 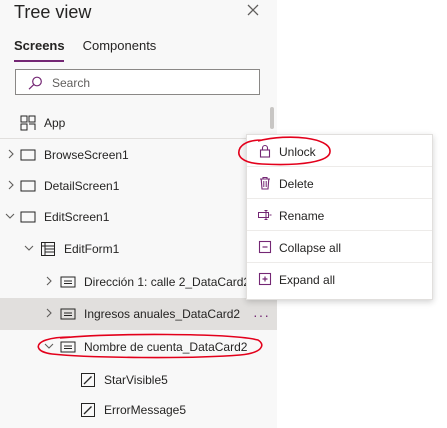 I want to click on tree-item-datacard-direccion: Dirección 1: calle 2_DataCard2, so click(x=138, y=281).